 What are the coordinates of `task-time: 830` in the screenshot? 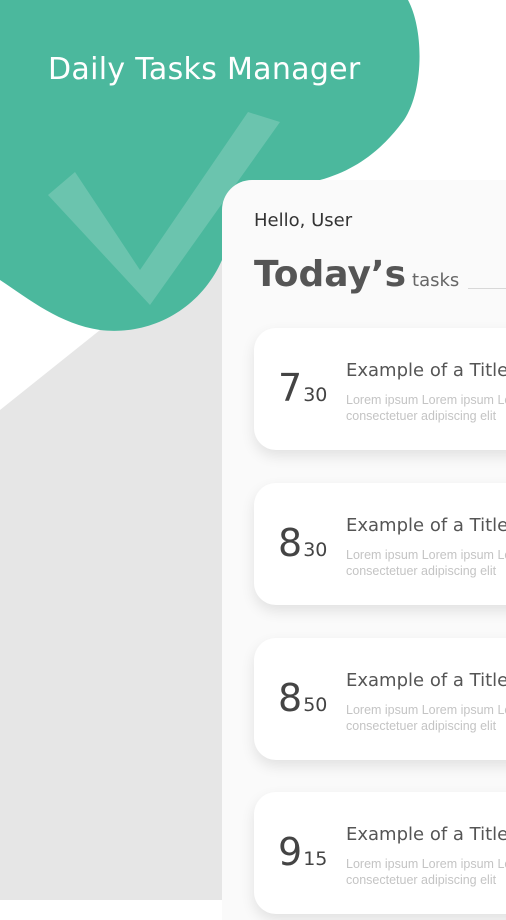 It's located at (302, 543).